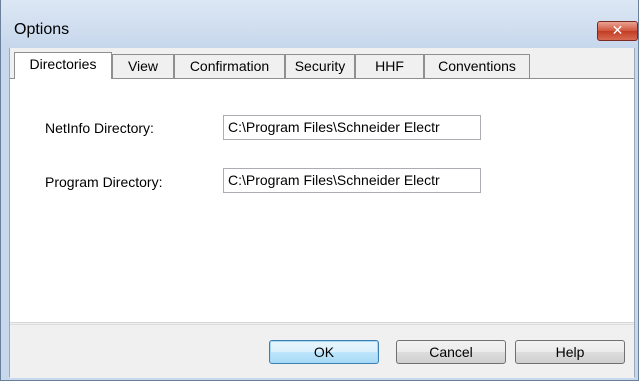  Describe the element at coordinates (570, 352) in the screenshot. I see `help-button: Help` at that location.